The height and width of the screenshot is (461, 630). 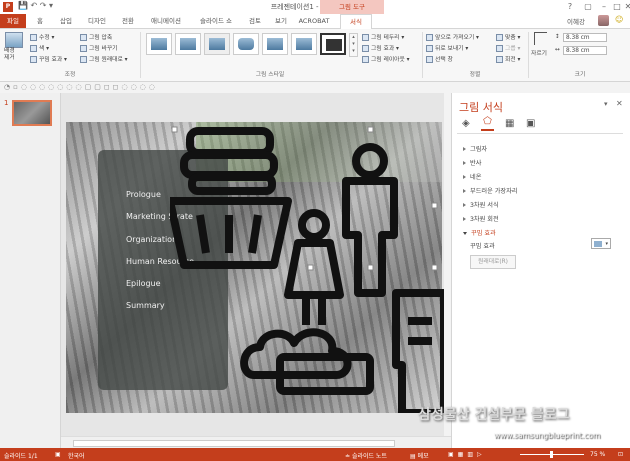 What do you see at coordinates (508, 47) in the screenshot?
I see `group-button: 그룹 ▾` at bounding box center [508, 47].